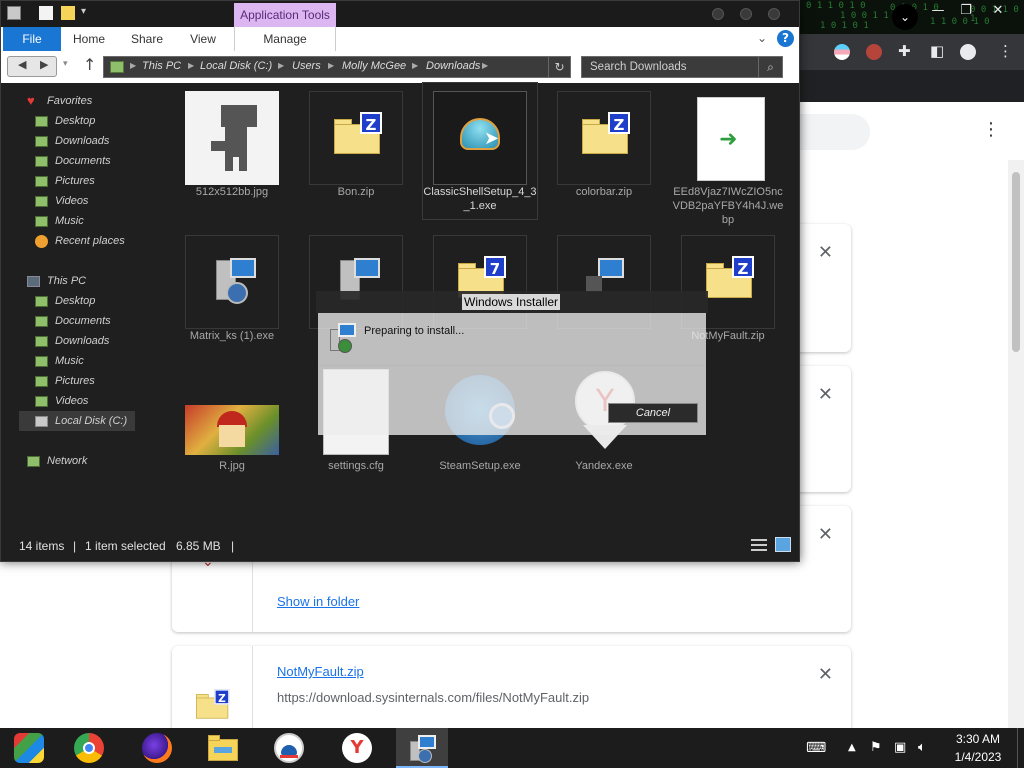 The width and height of the screenshot is (1024, 768). I want to click on breadcrumb-this-pc: This PC, so click(161, 66).